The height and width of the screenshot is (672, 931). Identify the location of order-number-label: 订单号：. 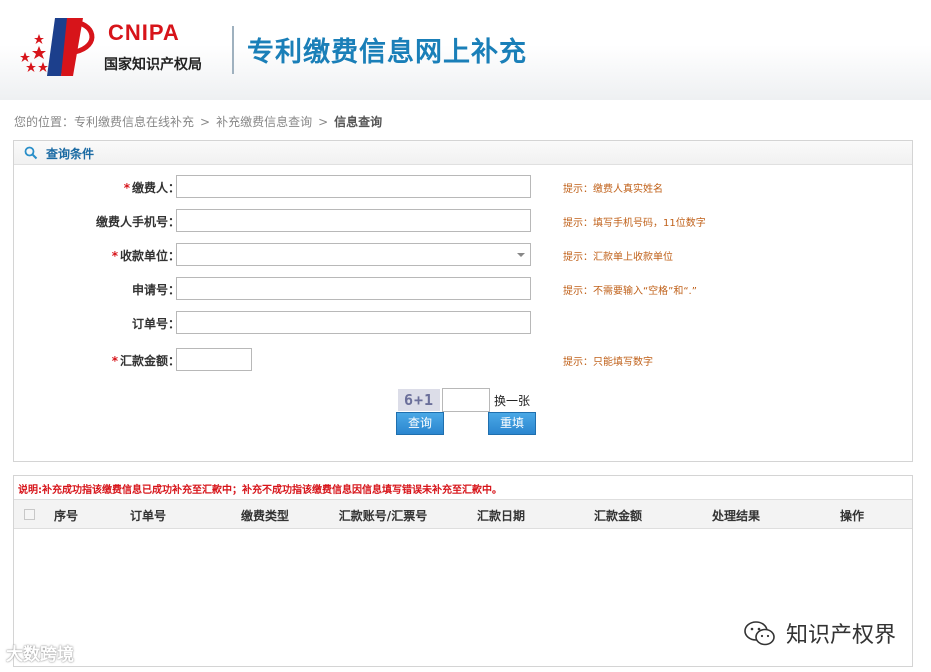
(155, 324).